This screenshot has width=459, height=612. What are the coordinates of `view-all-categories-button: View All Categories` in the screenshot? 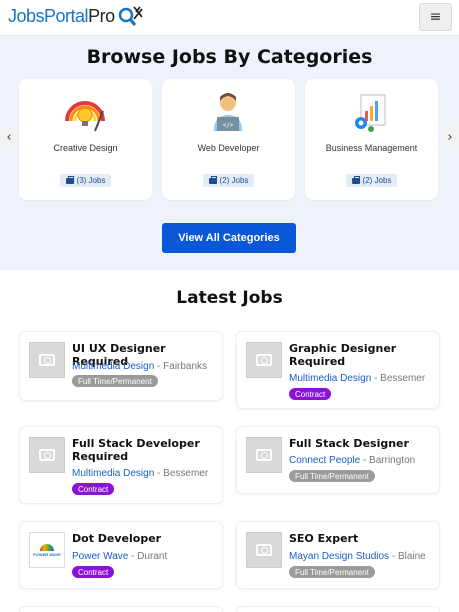 It's located at (229, 238).